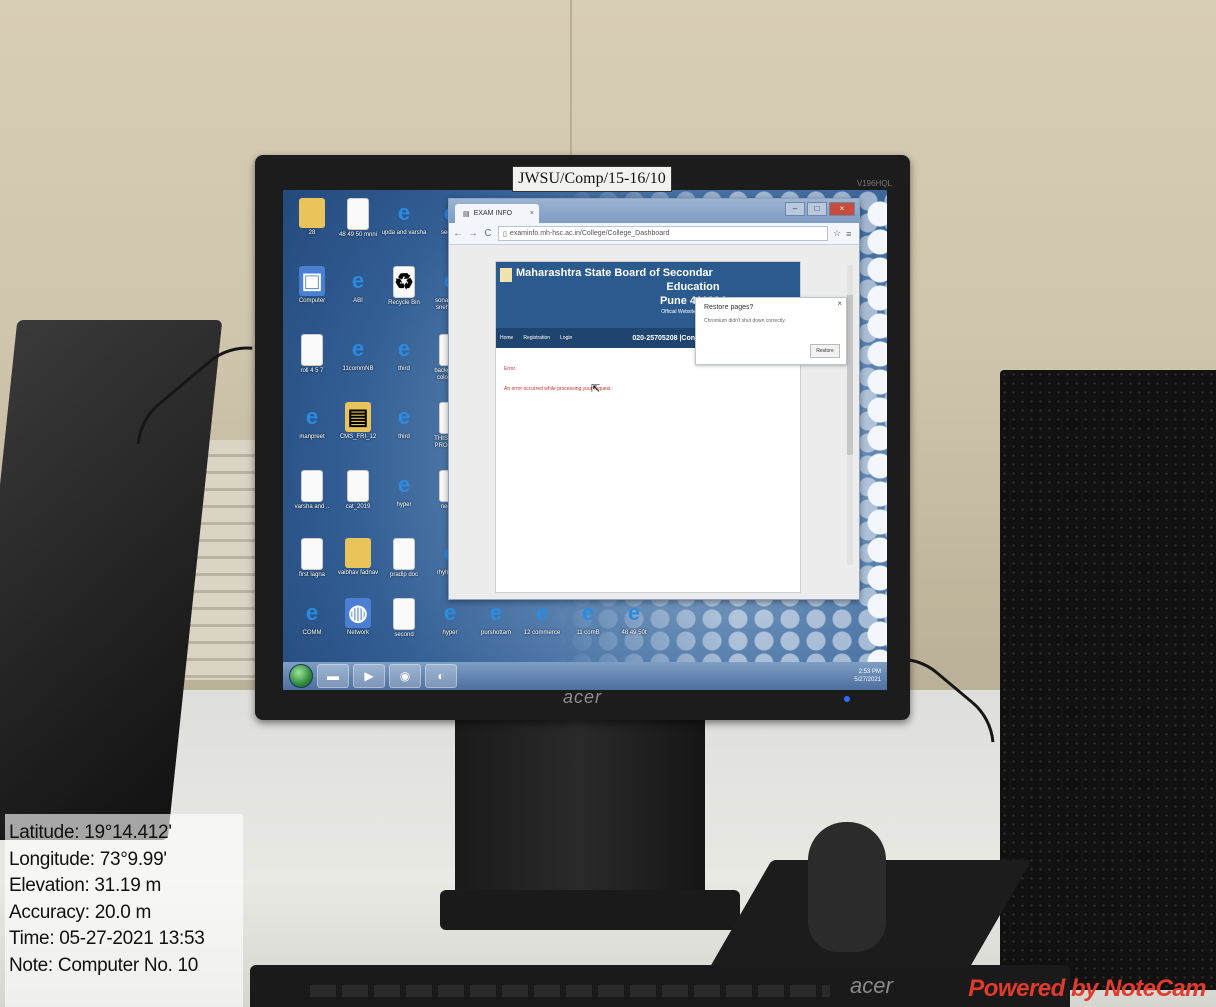 This screenshot has width=1216, height=1007. What do you see at coordinates (571, 80) in the screenshot?
I see `wall-crack` at bounding box center [571, 80].